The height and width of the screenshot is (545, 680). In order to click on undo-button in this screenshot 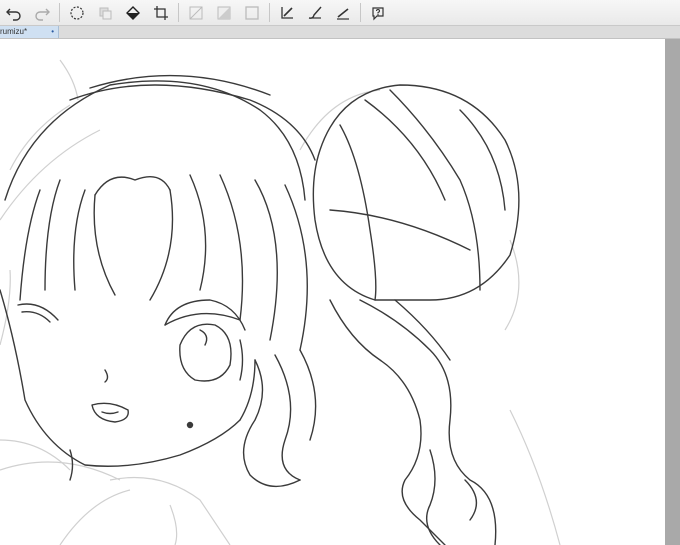, I will do `click(14, 12)`.